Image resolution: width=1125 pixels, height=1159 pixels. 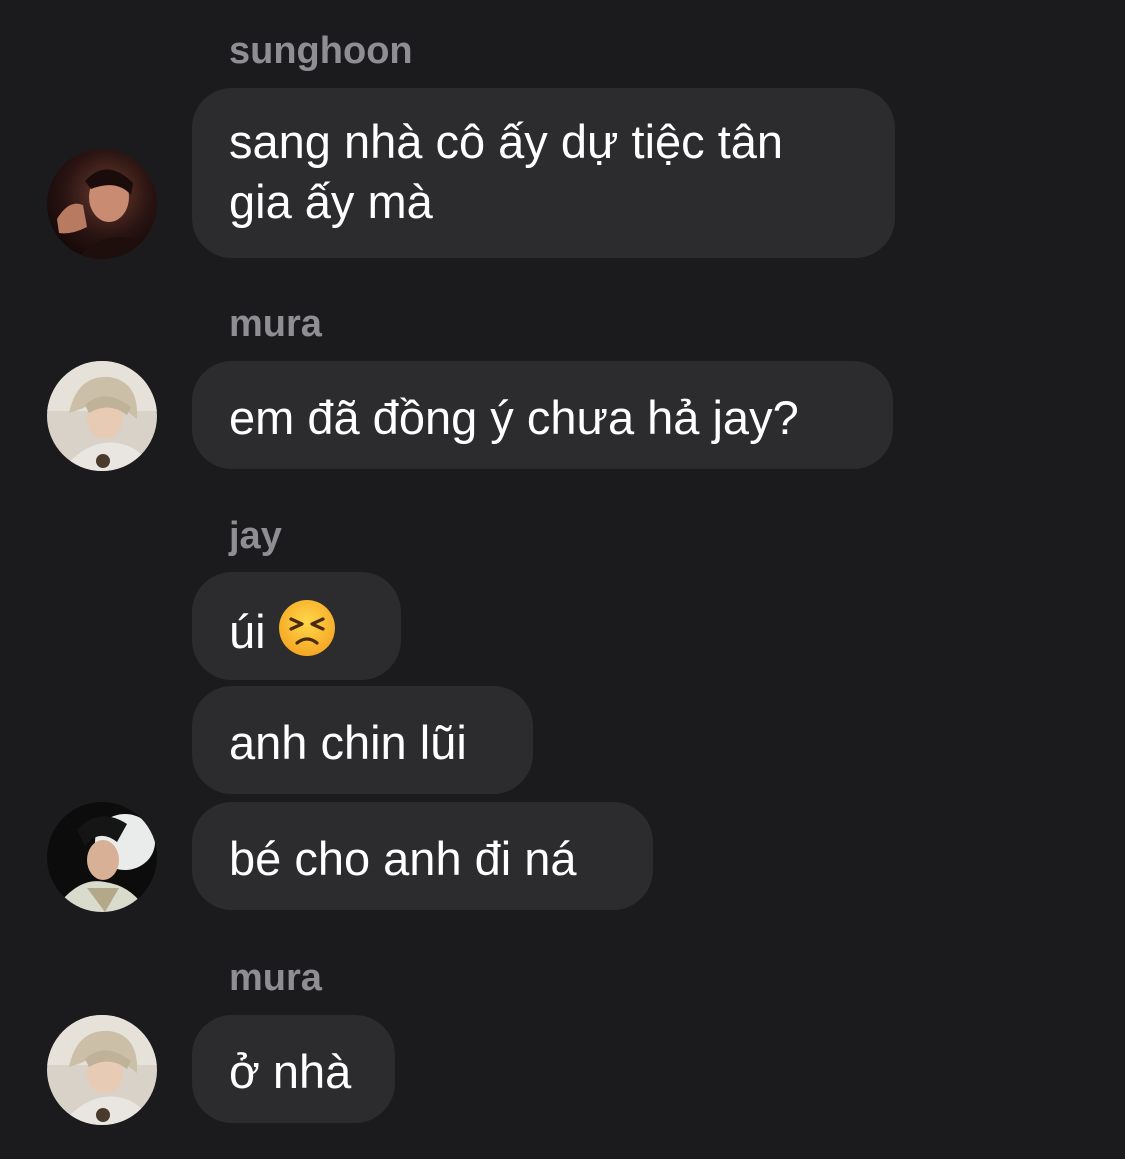 I want to click on message-text: bé cho anh đi ná, so click(x=403, y=858).